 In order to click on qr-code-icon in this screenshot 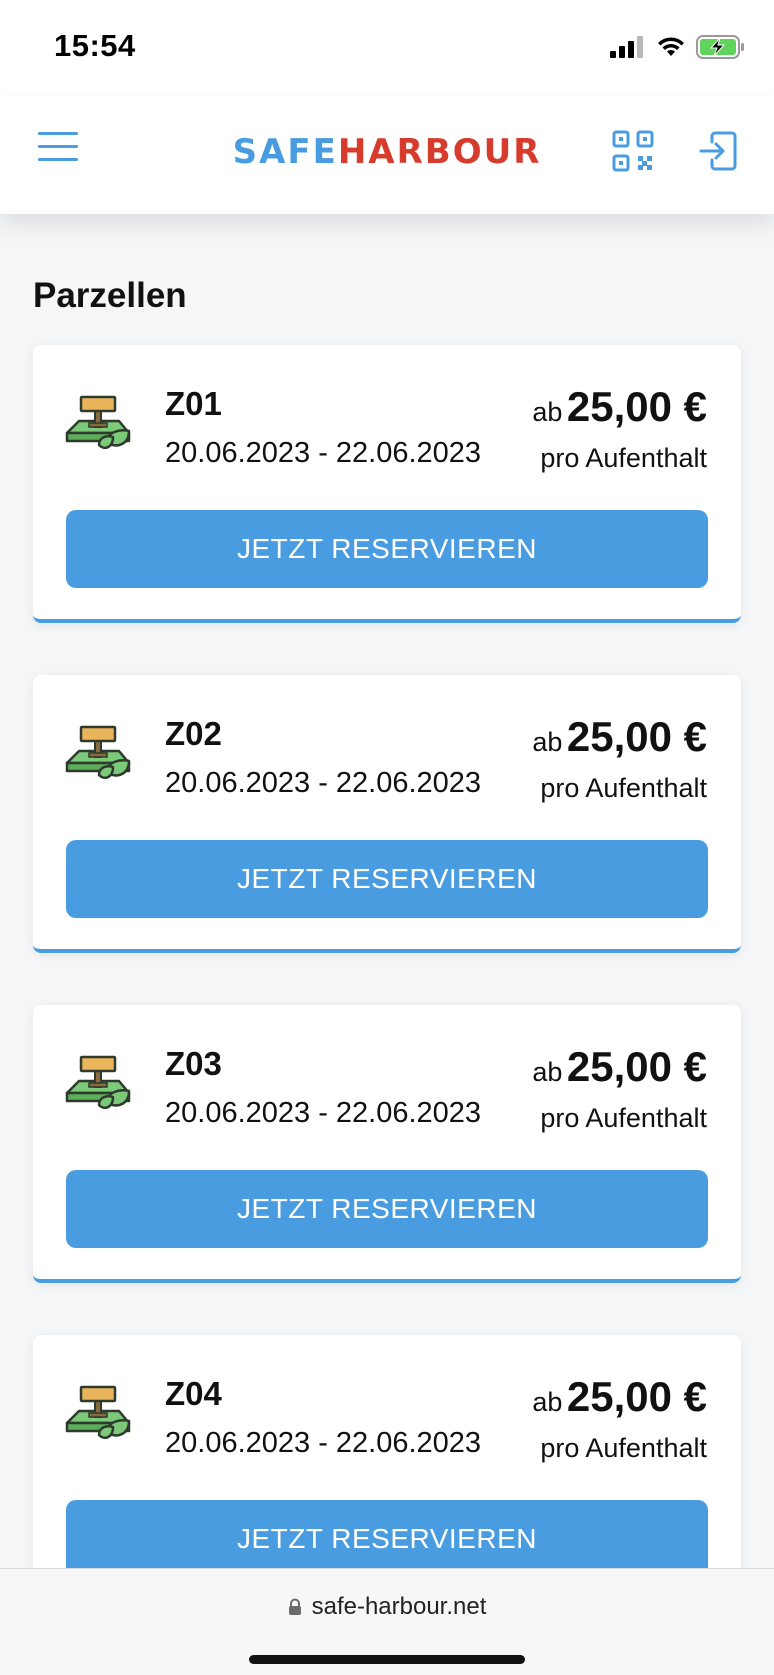, I will do `click(633, 151)`.